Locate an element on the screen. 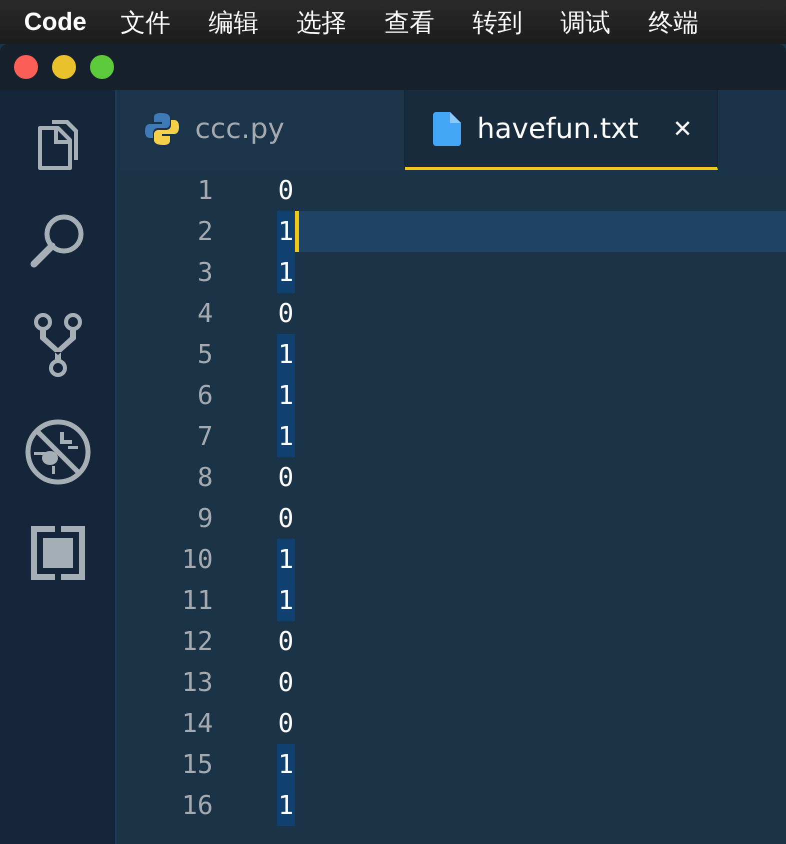 This screenshot has width=786, height=844. zoom-button is located at coordinates (102, 67).